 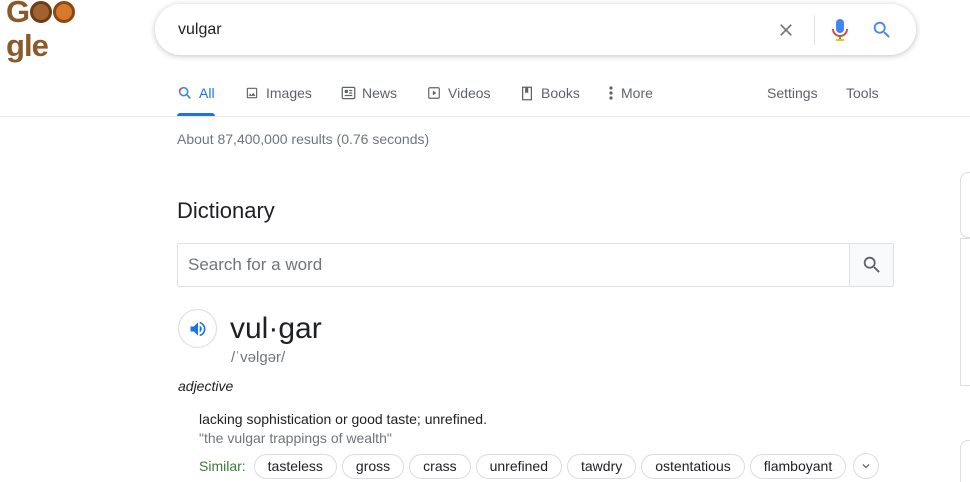 I want to click on dictionary-search-button, so click(x=871, y=265).